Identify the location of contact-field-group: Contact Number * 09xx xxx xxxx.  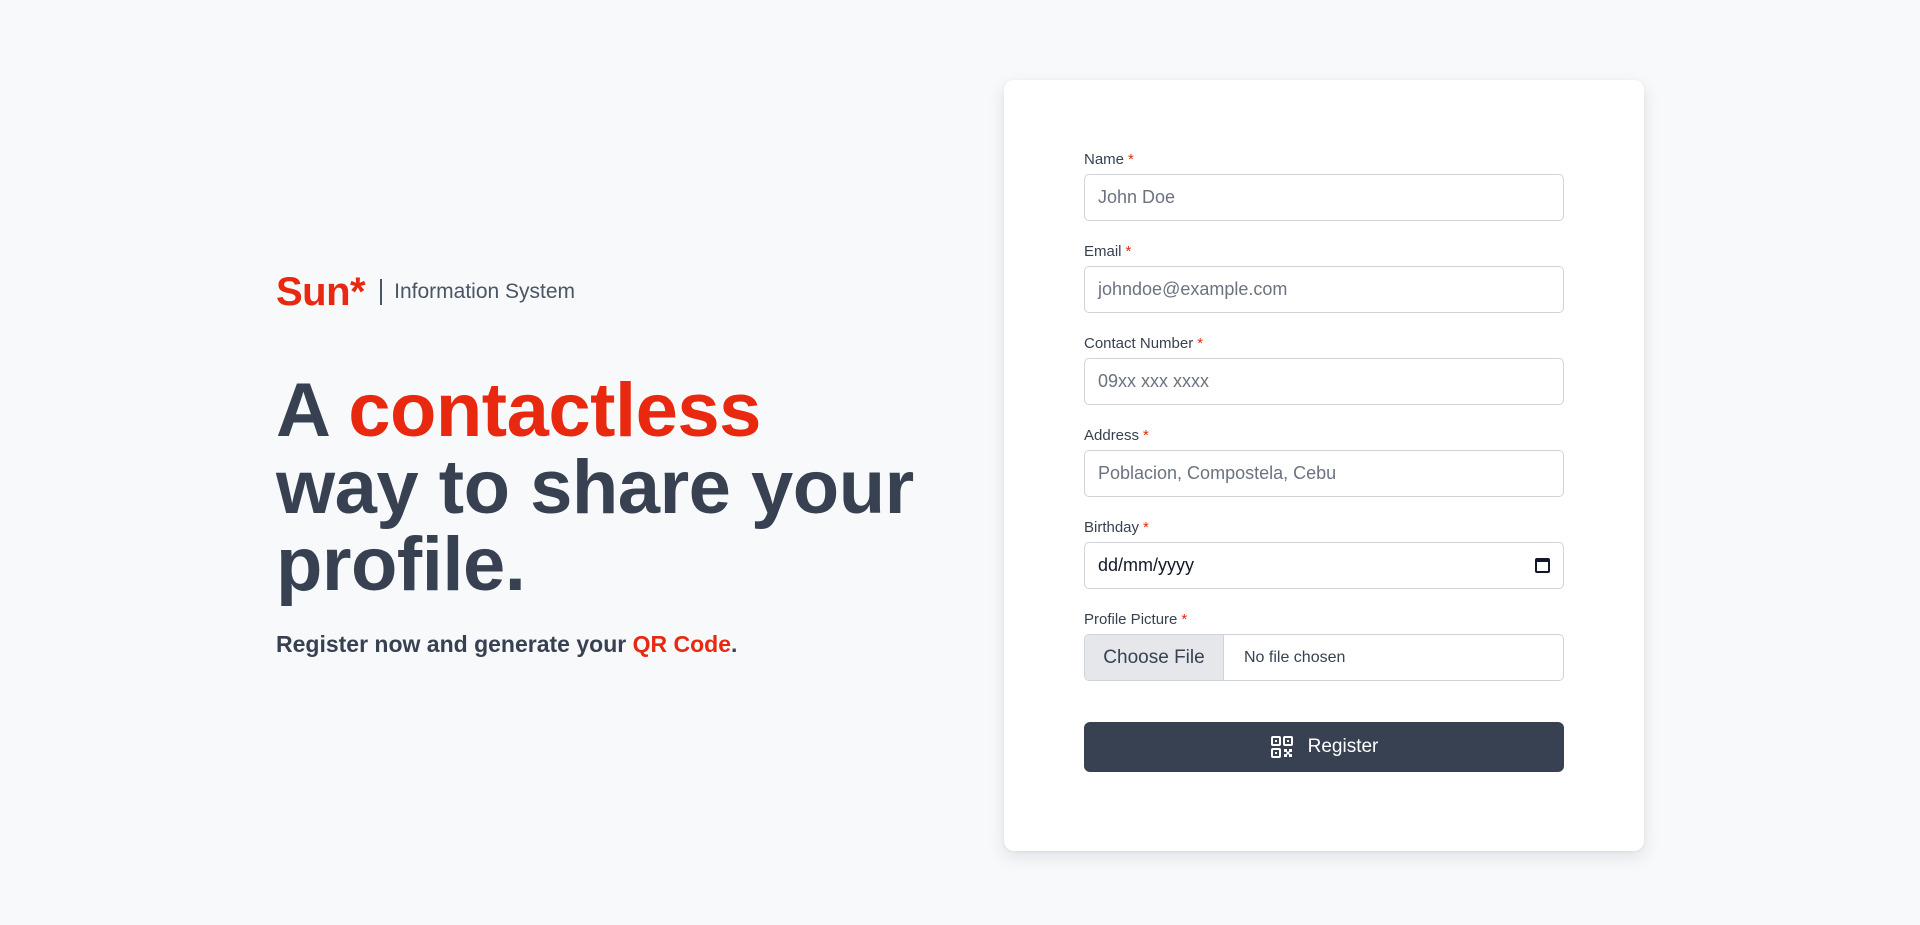
(1324, 380).